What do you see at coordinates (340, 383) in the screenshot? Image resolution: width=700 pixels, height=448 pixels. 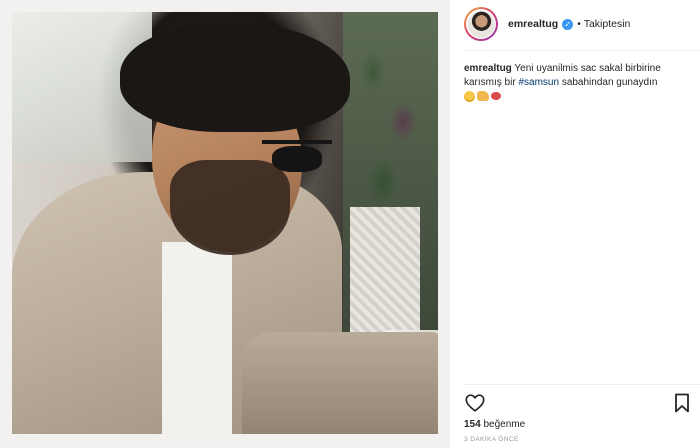 I see `photo-arm` at bounding box center [340, 383].